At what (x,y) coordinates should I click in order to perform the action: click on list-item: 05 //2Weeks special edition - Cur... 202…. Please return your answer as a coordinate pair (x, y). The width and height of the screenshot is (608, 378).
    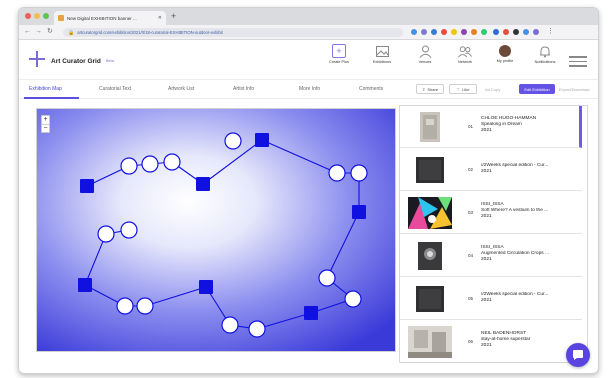
    Looking at the image, I should click on (491, 299).